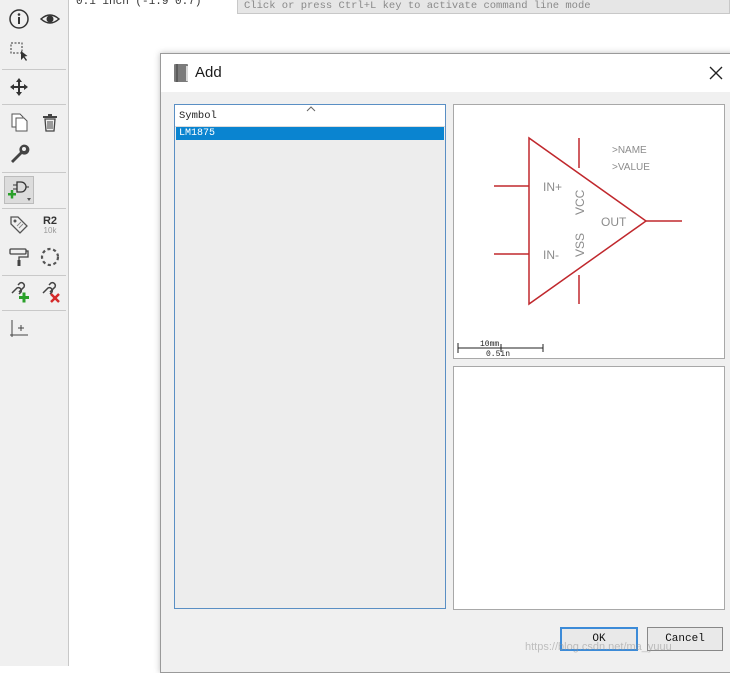 This screenshot has width=730, height=673. Describe the element at coordinates (580, 202) in the screenshot. I see `vcc-label: VCC` at that location.